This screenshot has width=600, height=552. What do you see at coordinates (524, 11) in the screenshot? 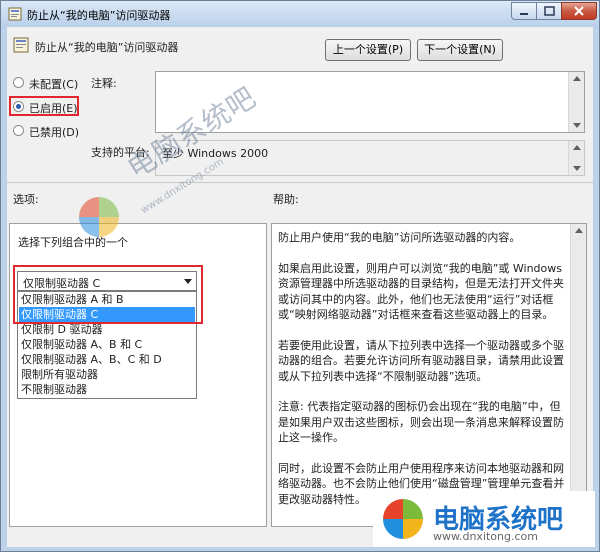
I see `minimize-button` at bounding box center [524, 11].